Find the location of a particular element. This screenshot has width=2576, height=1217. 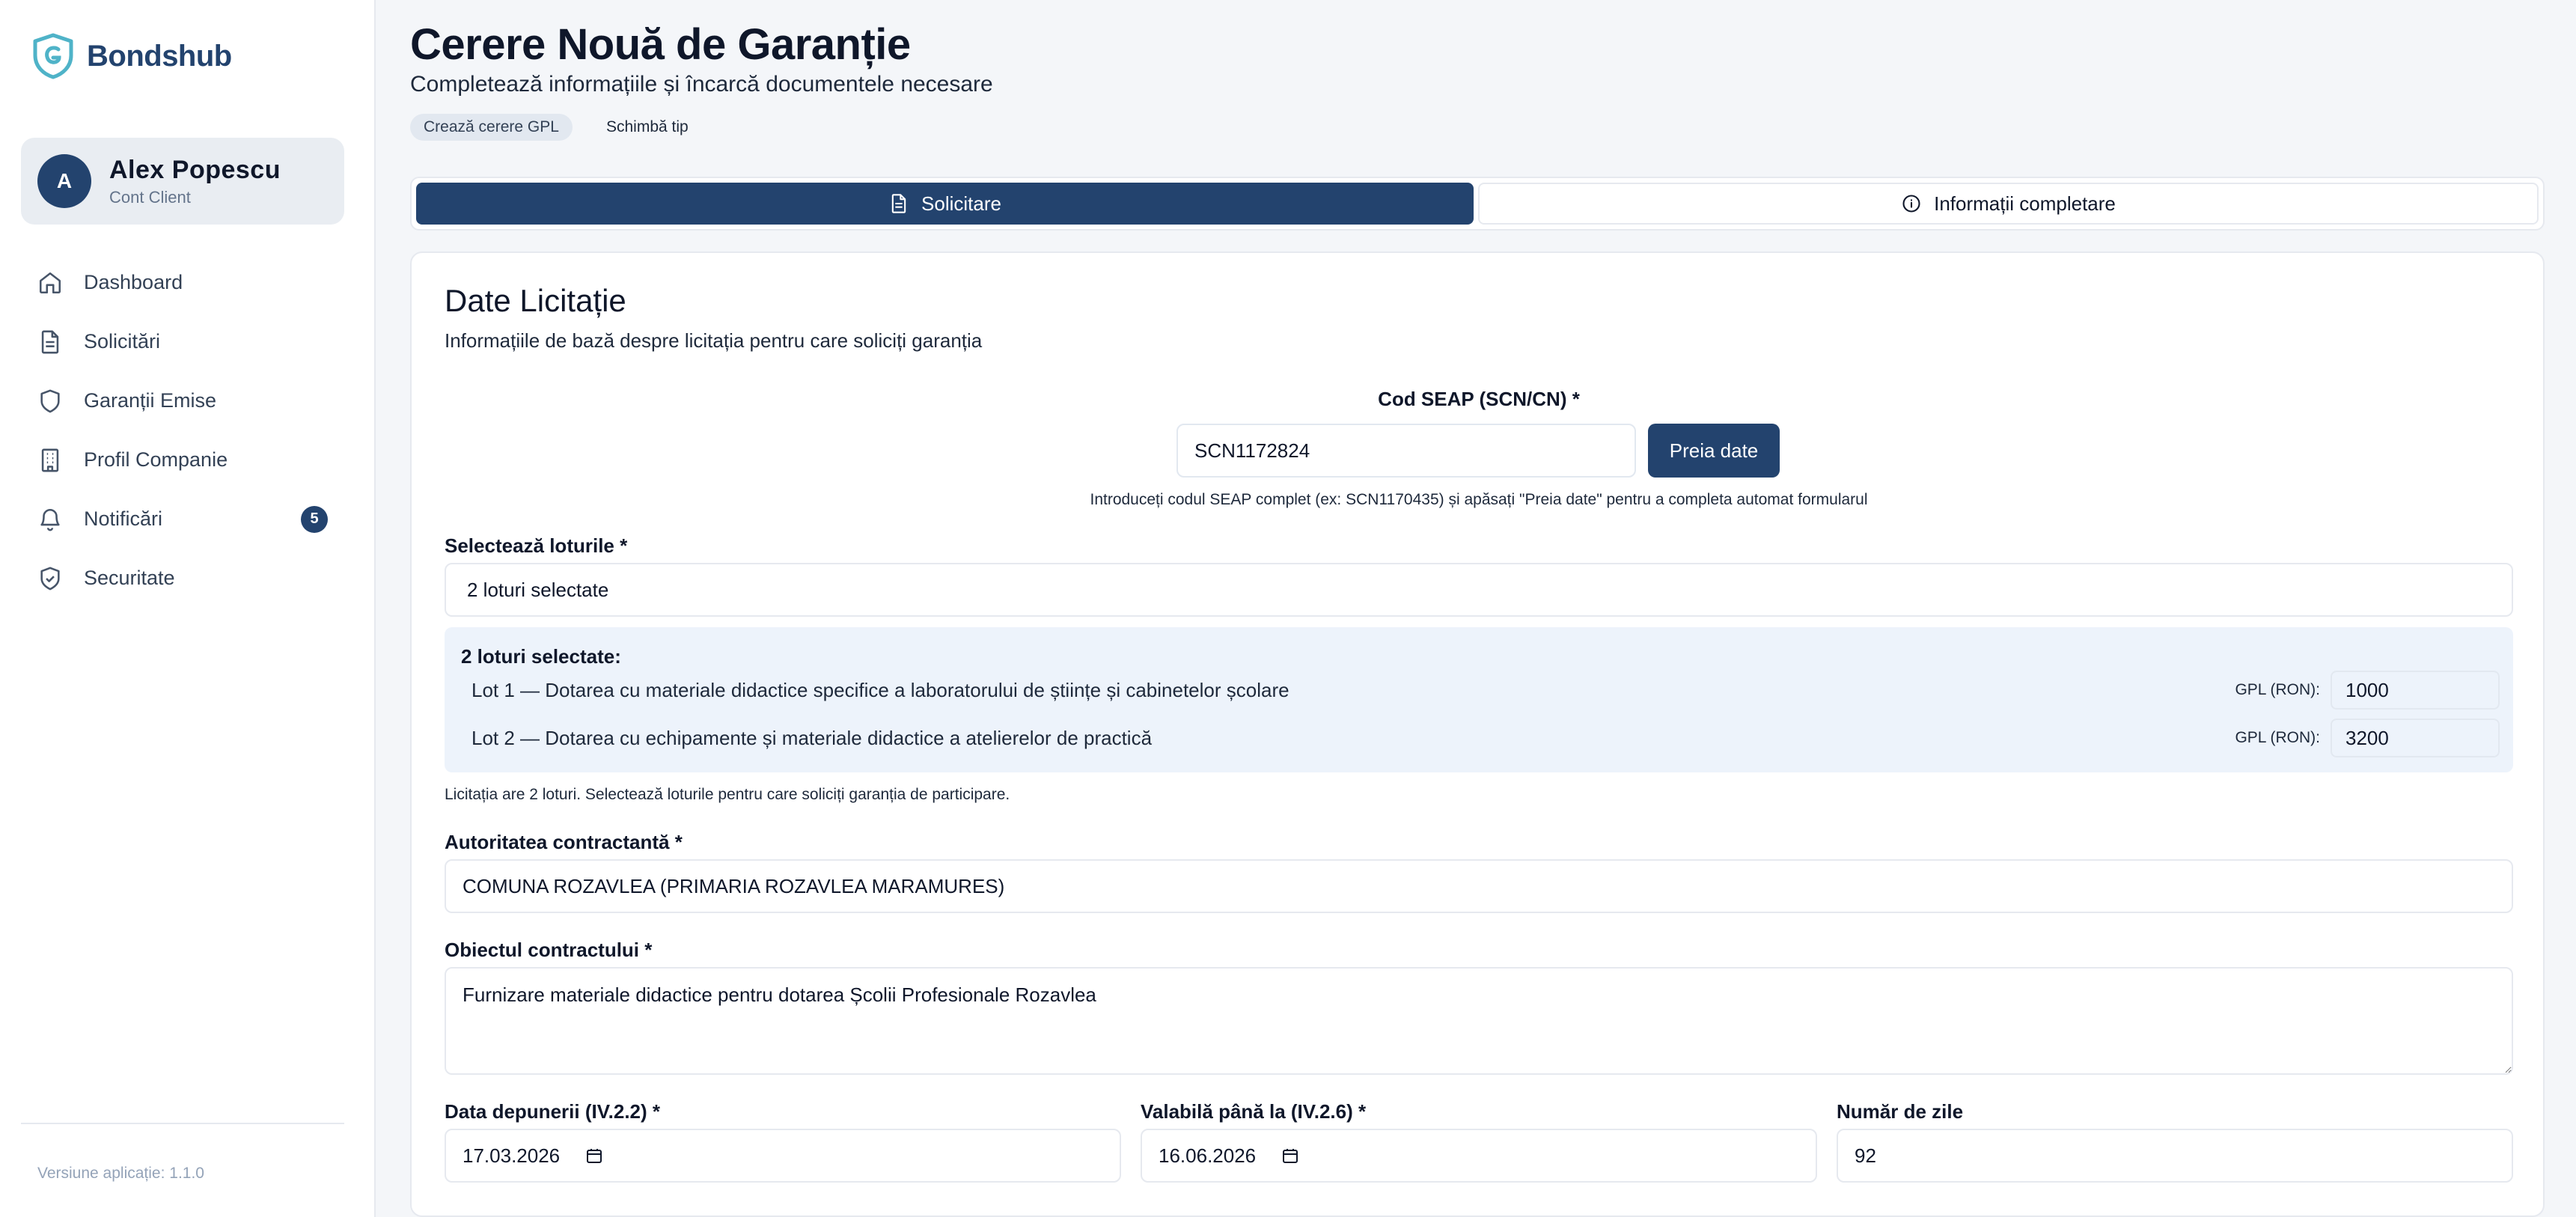

sidebar-item-label: Dashboard is located at coordinates (133, 282).